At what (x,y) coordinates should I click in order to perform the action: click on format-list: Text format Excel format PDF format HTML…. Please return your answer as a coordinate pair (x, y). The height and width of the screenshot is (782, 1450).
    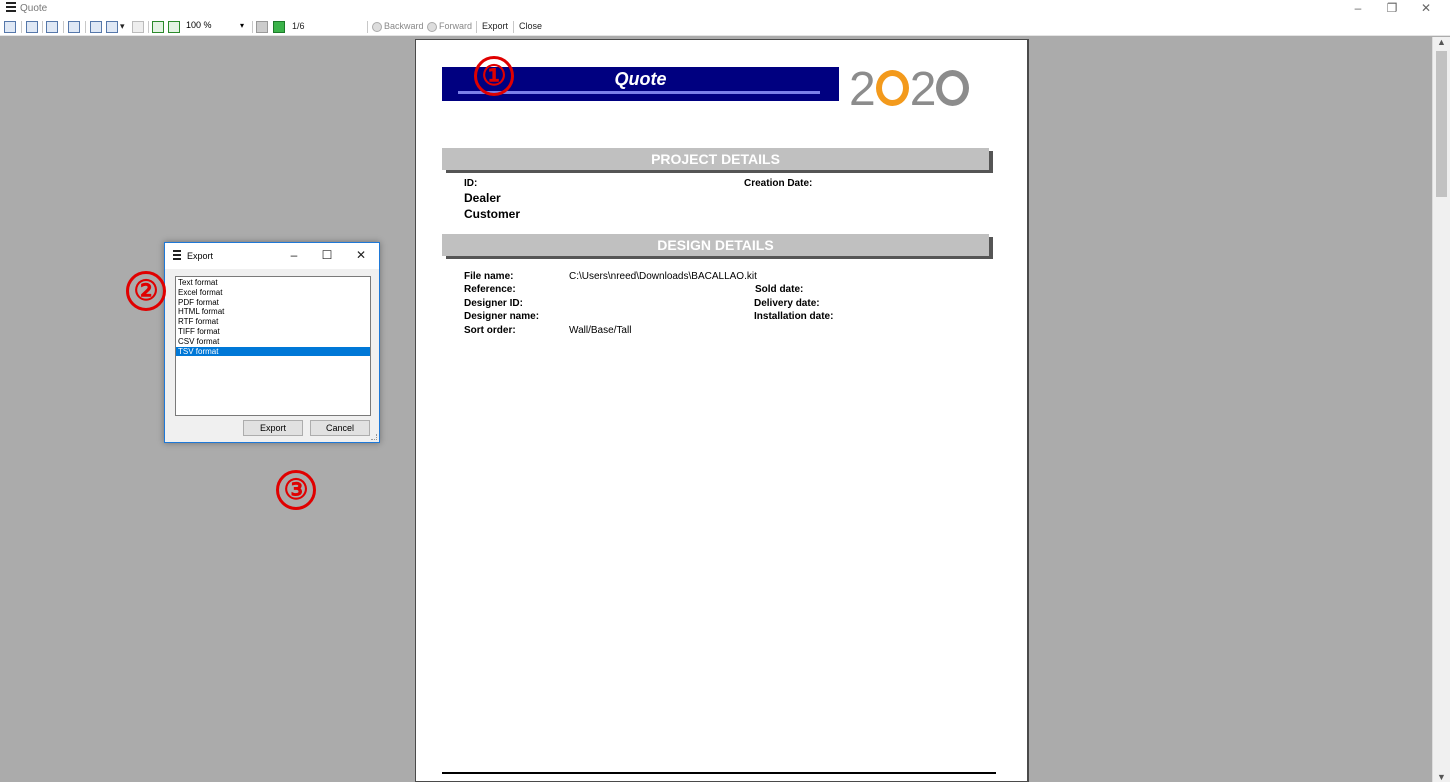
    Looking at the image, I should click on (273, 346).